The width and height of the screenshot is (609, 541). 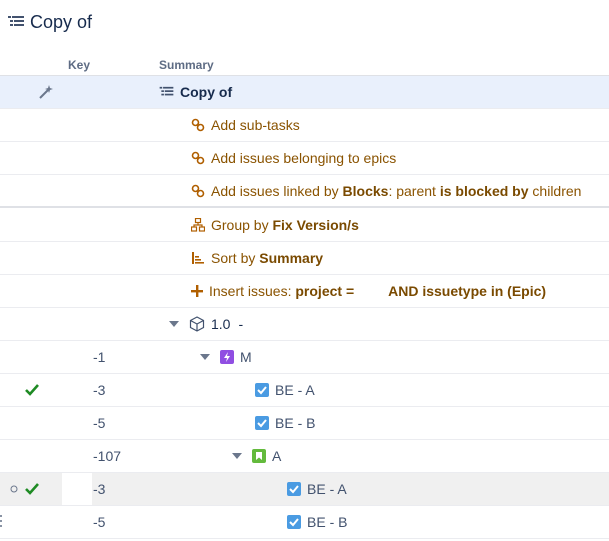 I want to click on generator-label: Sort by Summary, so click(x=267, y=258).